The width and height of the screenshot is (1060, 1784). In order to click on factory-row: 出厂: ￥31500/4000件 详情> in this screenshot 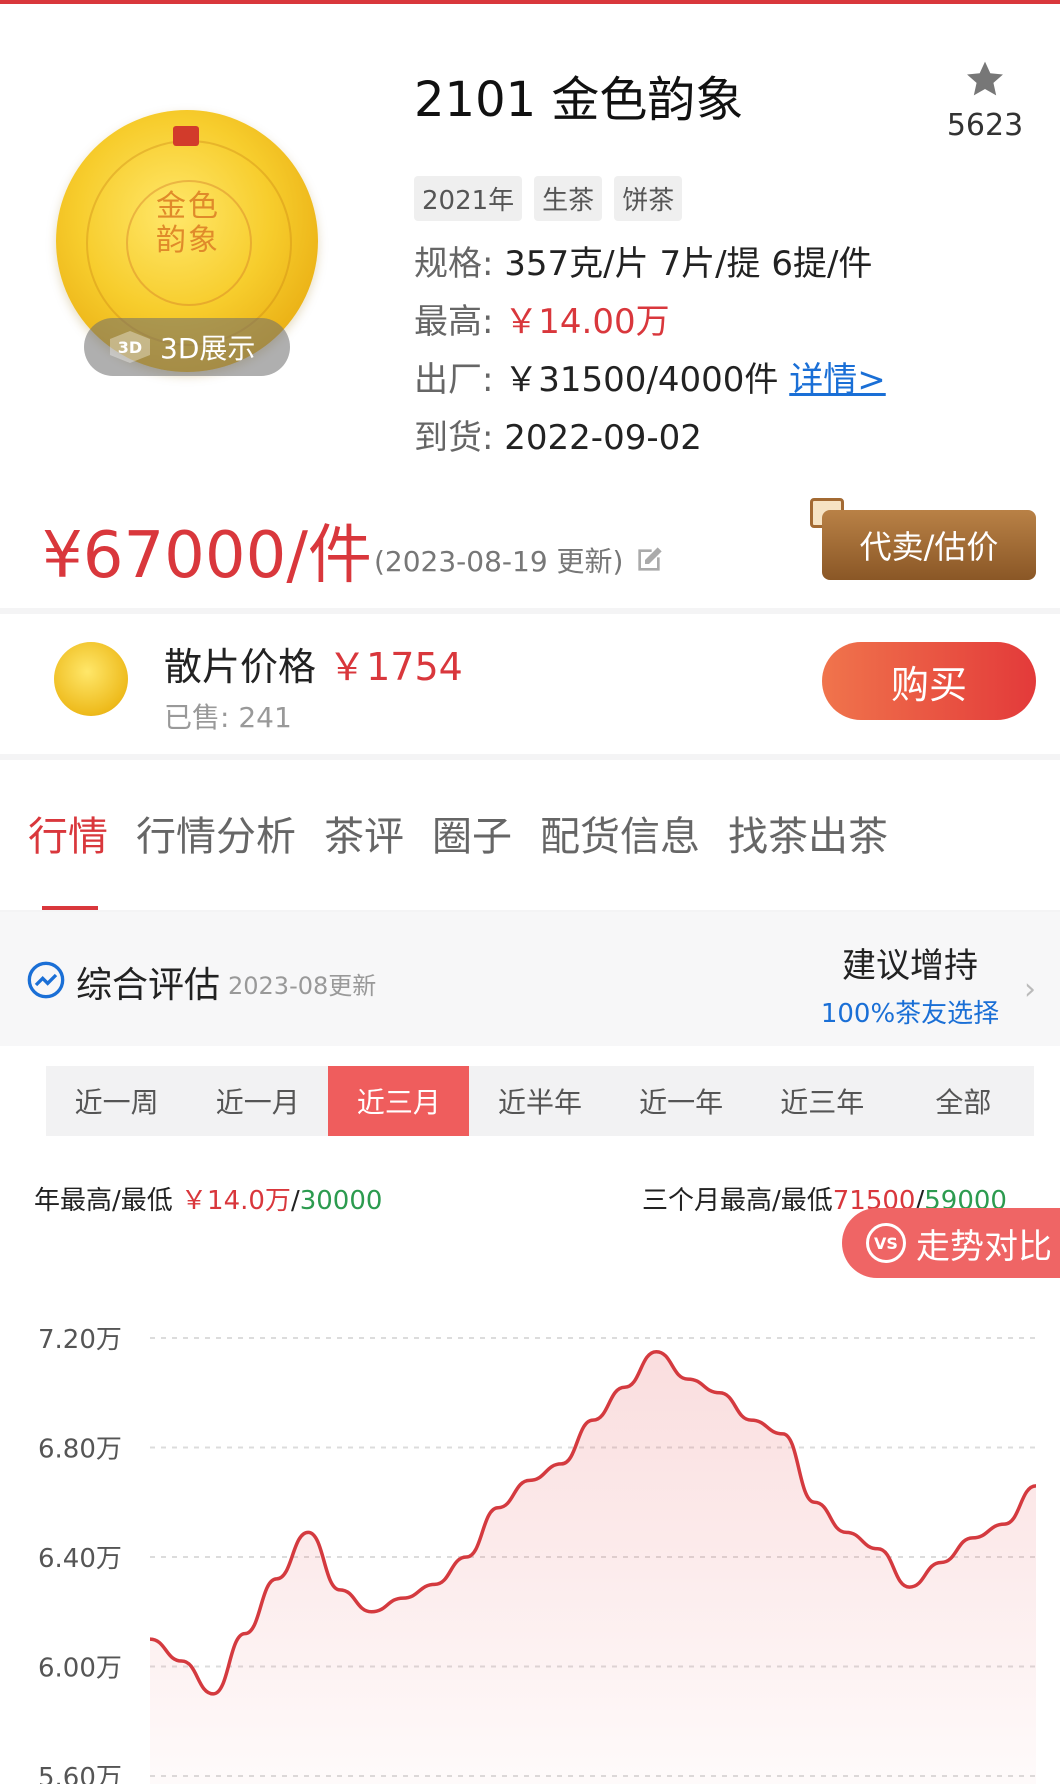, I will do `click(650, 376)`.